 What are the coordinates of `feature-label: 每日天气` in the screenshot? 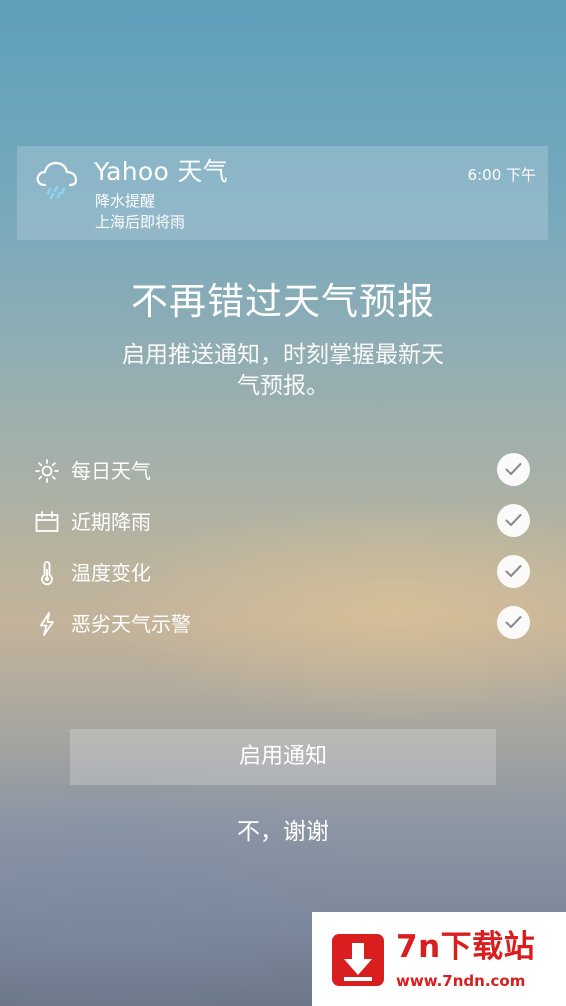 It's located at (111, 471).